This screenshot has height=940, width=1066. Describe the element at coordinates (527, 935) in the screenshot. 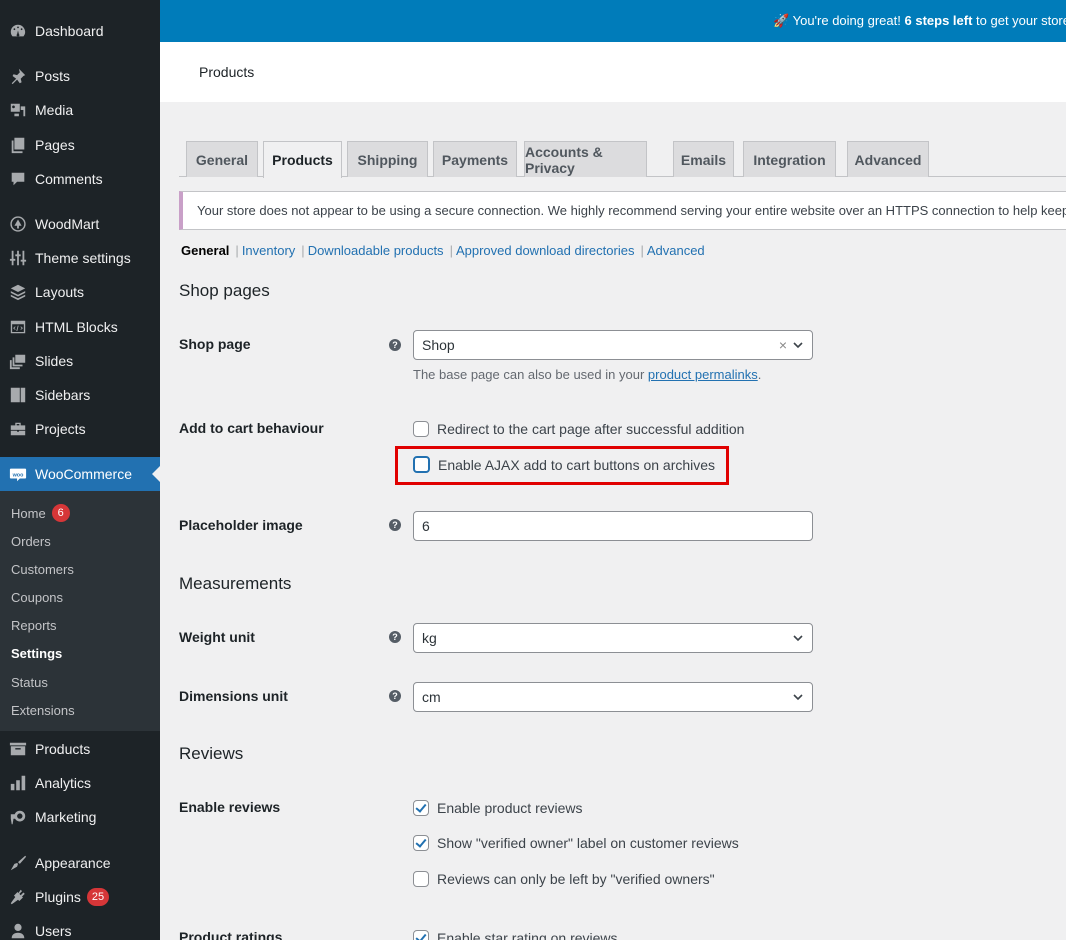

I see `checkbox-label: Enable star rating on reviews` at that location.